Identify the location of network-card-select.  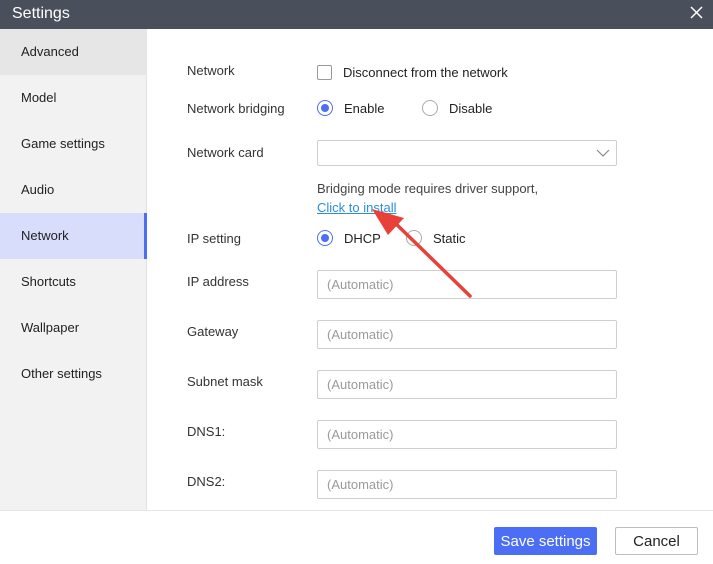
(467, 153).